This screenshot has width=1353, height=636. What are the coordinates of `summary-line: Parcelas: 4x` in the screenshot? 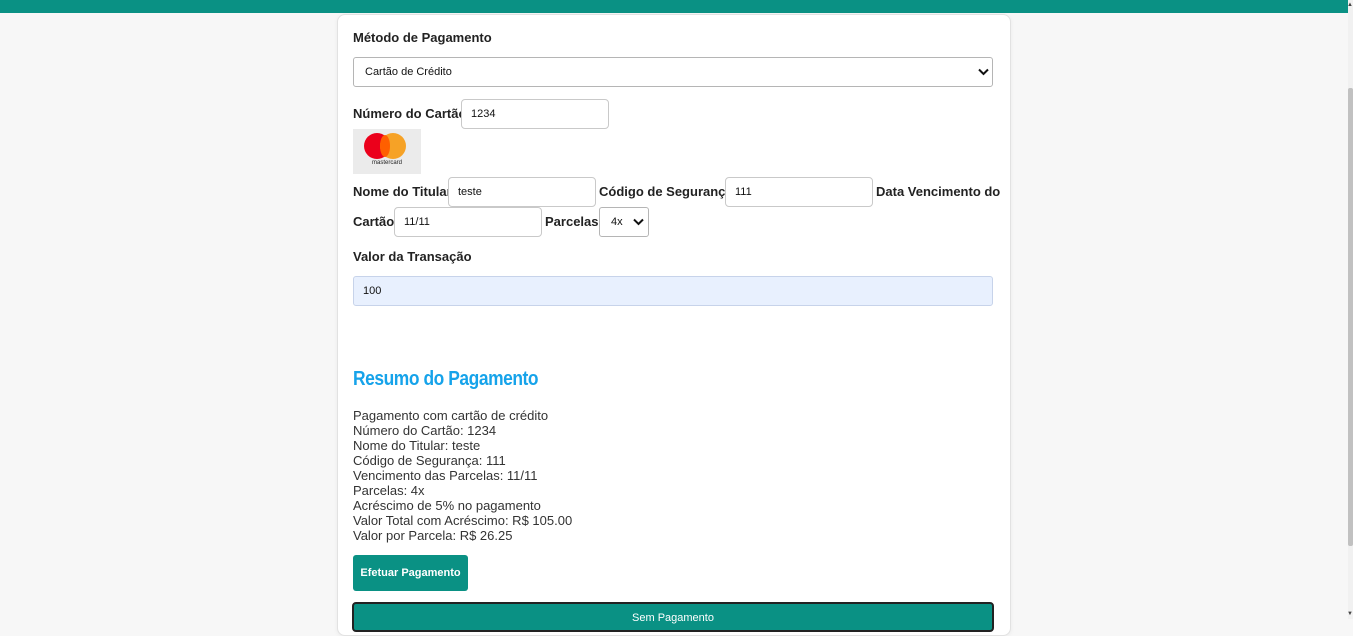 It's located at (389, 490).